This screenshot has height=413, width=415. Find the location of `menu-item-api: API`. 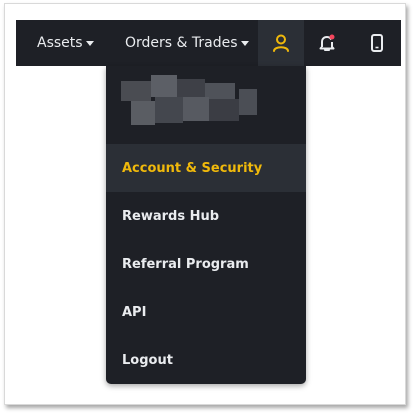

menu-item-api: API is located at coordinates (206, 312).